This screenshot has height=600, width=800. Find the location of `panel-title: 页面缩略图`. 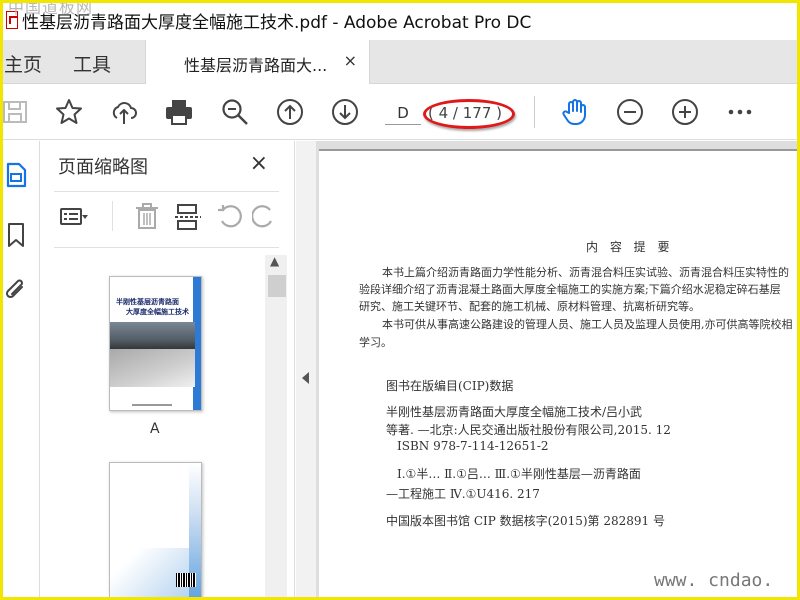

panel-title: 页面缩略图 is located at coordinates (103, 167).